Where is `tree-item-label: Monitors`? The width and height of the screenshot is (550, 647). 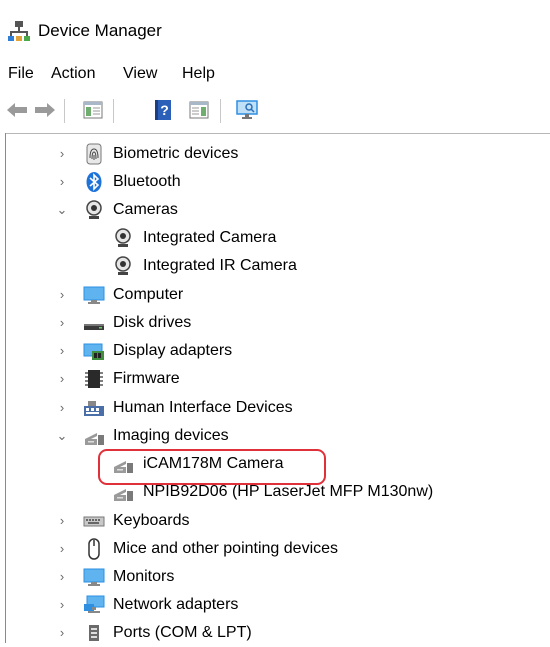 tree-item-label: Monitors is located at coordinates (144, 576).